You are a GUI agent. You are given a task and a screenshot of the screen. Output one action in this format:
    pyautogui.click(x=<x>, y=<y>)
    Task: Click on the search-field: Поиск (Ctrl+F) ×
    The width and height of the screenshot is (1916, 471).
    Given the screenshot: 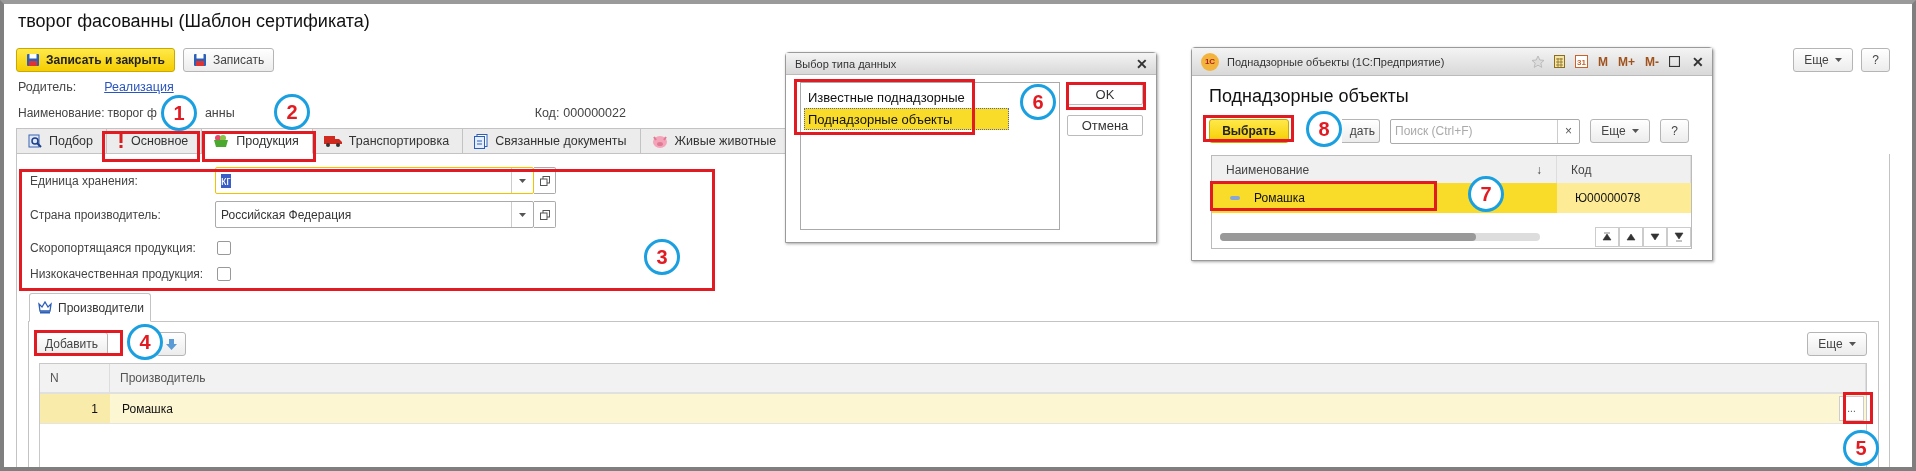 What is the action you would take?
    pyautogui.click(x=1485, y=131)
    